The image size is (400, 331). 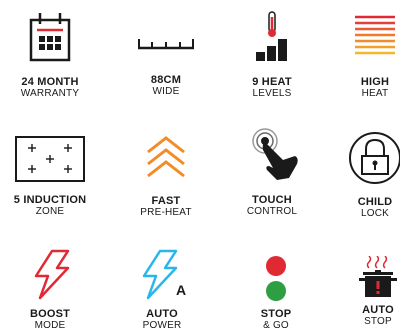 What do you see at coordinates (181, 290) in the screenshot?
I see `auto-letter: A` at bounding box center [181, 290].